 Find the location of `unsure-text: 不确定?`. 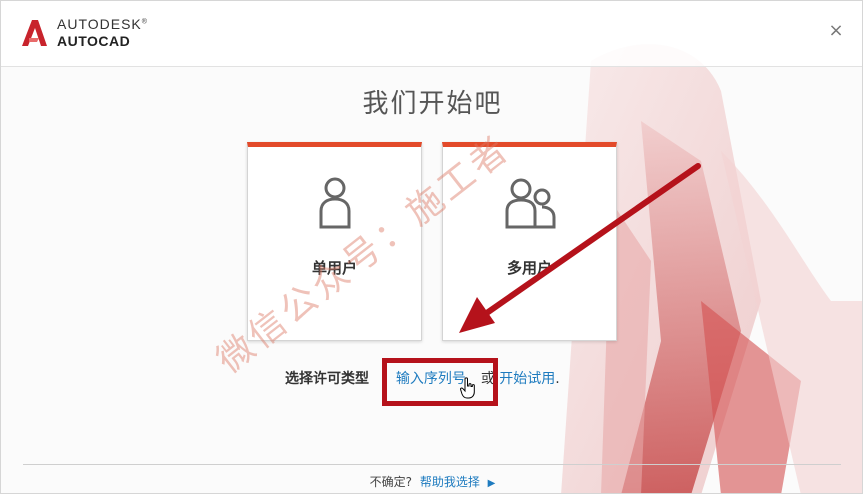

unsure-text: 不确定? is located at coordinates (390, 482).